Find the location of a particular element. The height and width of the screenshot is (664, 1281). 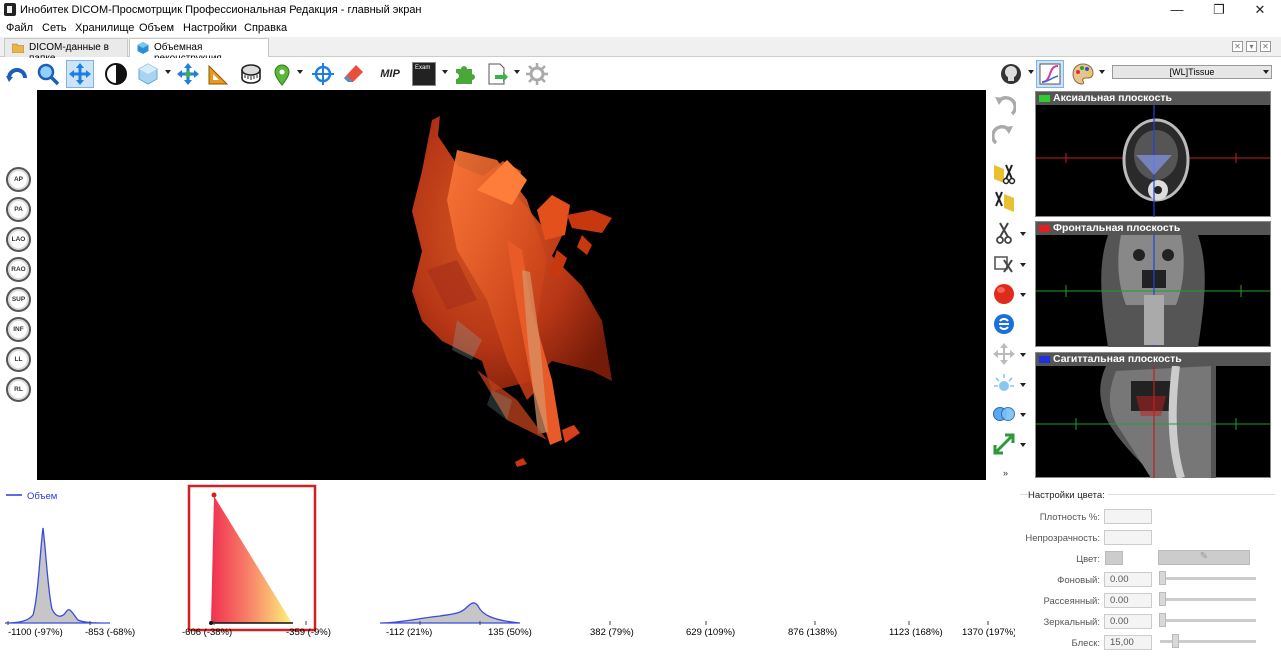

shininess-input: 15,00 is located at coordinates (1128, 642).